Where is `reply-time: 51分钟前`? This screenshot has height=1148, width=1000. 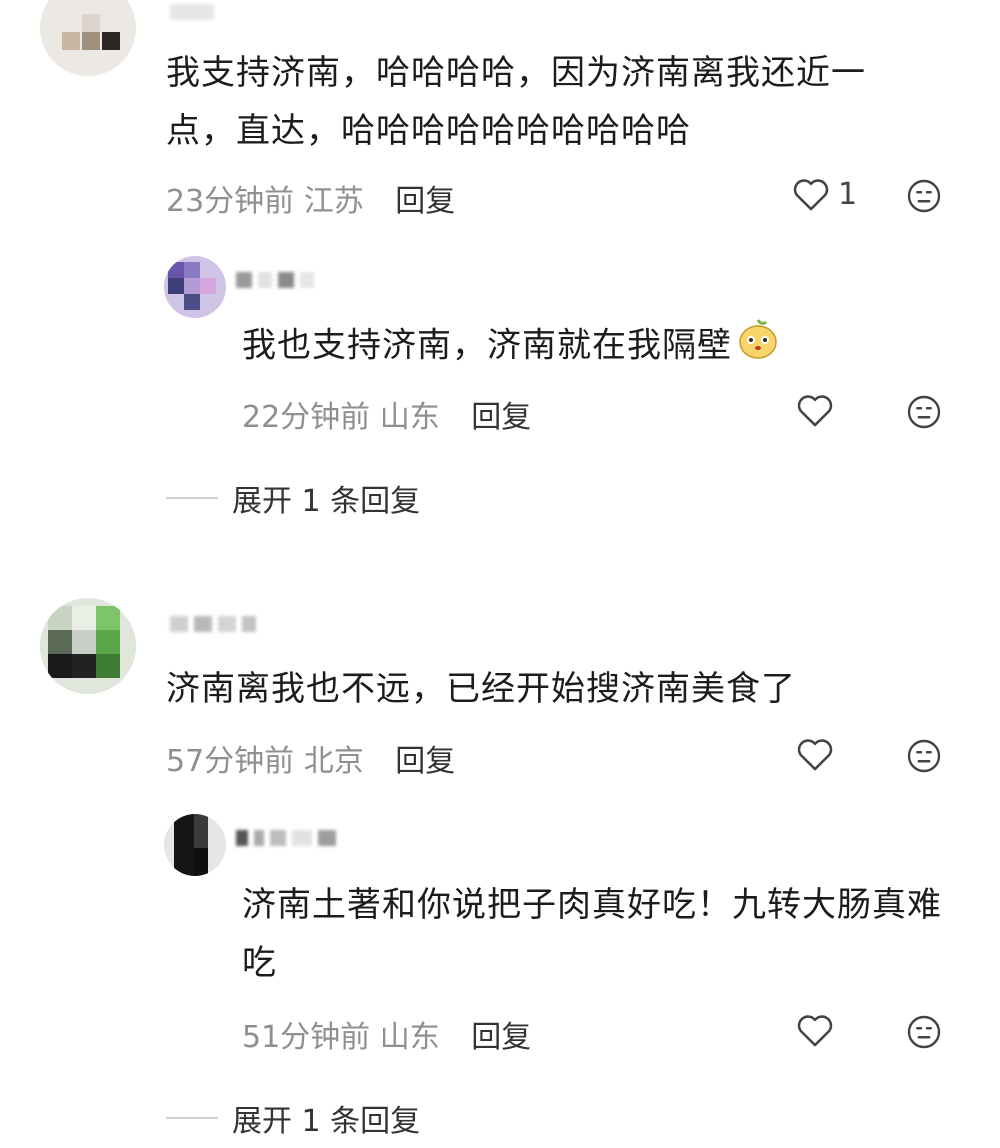
reply-time: 51分钟前 is located at coordinates (306, 1037).